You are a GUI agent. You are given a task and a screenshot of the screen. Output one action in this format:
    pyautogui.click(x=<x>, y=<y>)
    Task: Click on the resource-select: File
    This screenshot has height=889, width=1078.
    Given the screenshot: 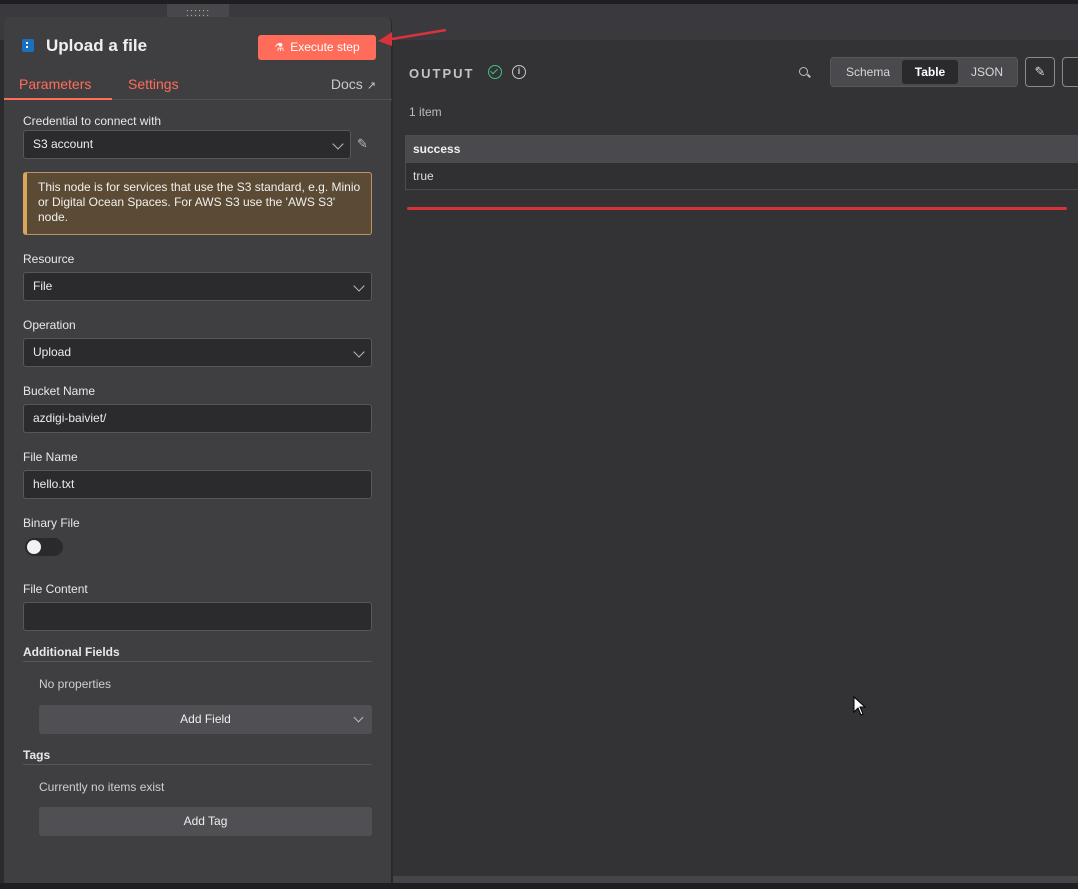 What is the action you would take?
    pyautogui.click(x=197, y=286)
    